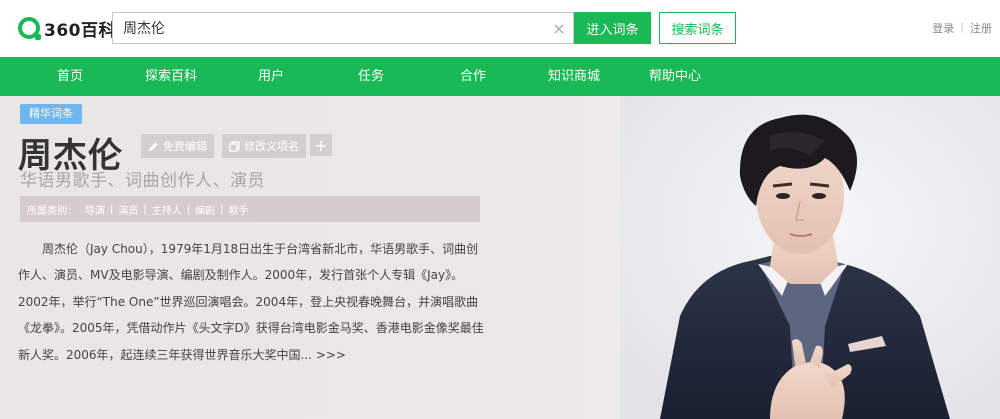  Describe the element at coordinates (51, 114) in the screenshot. I see `featured-entry-badge: 精华词条` at that location.